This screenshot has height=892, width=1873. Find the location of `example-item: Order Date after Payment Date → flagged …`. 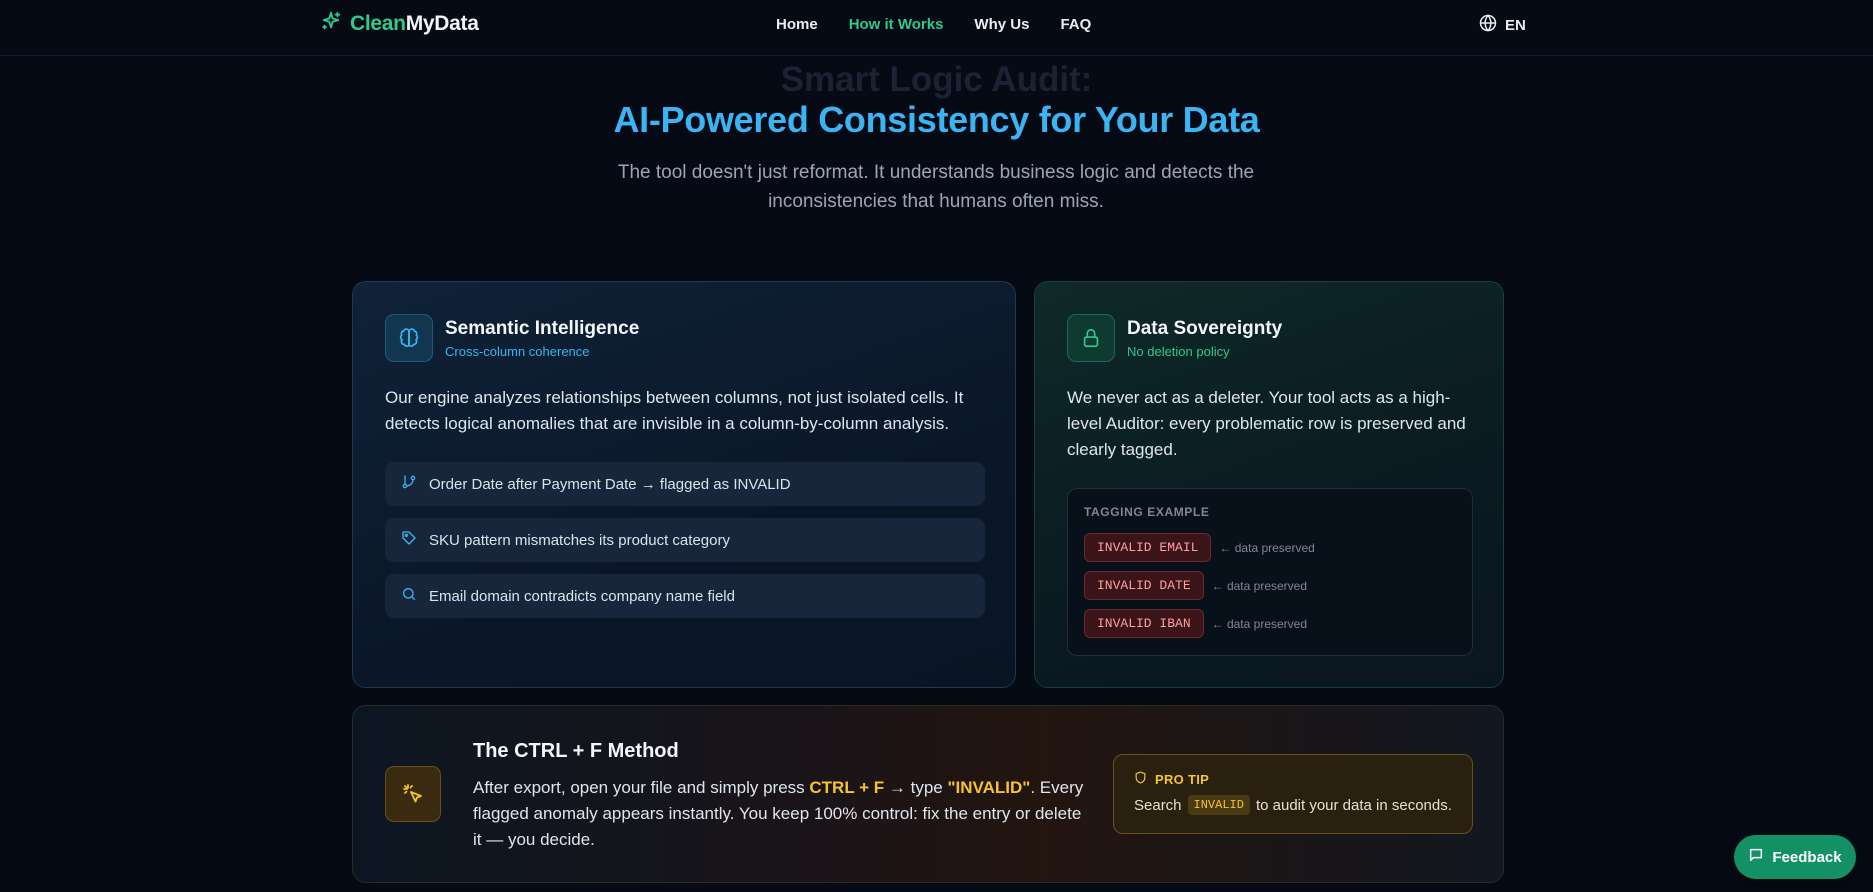

example-item: Order Date after Payment Date → flagged … is located at coordinates (685, 484).